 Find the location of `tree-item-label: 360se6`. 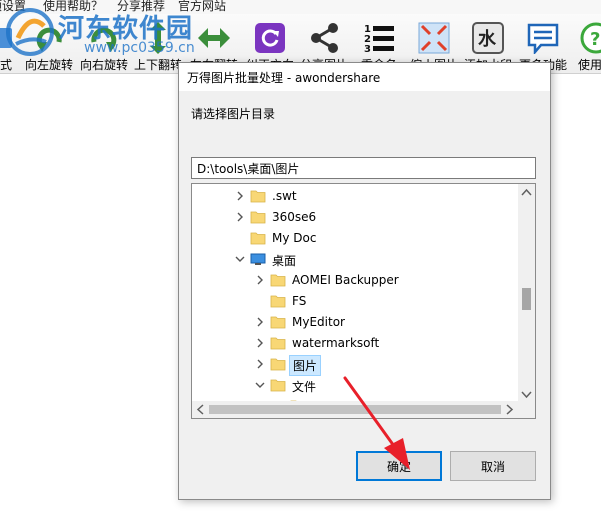

tree-item-label: 360se6 is located at coordinates (294, 217).